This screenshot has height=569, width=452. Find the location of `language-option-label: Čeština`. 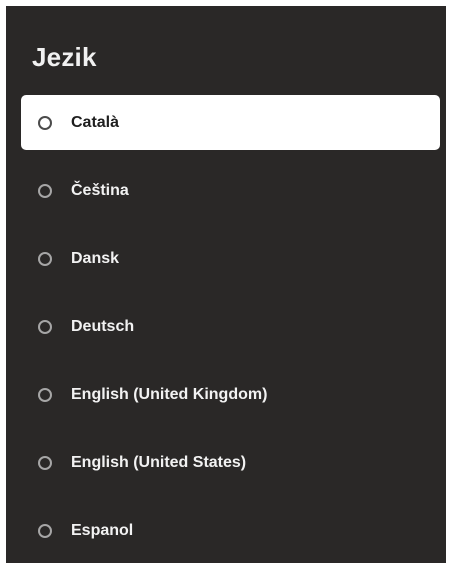

language-option-label: Čeština is located at coordinates (100, 190).